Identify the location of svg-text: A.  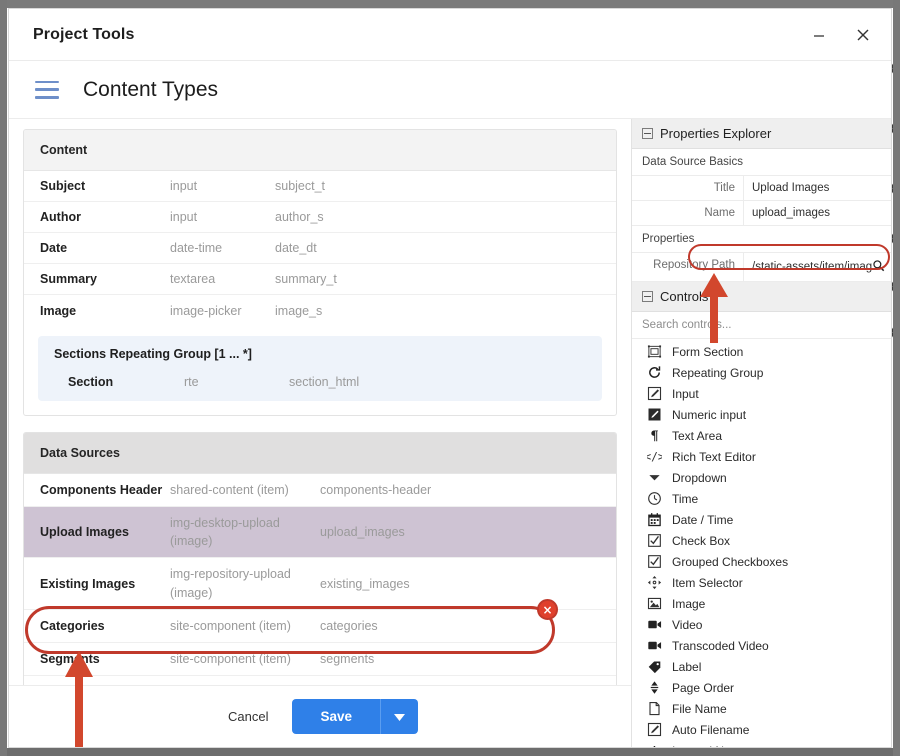
(654, 746).